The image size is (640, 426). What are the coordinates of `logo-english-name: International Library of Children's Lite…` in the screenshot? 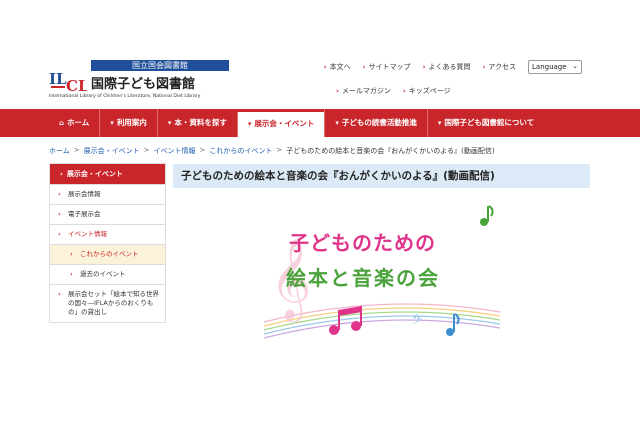 It's located at (125, 96).